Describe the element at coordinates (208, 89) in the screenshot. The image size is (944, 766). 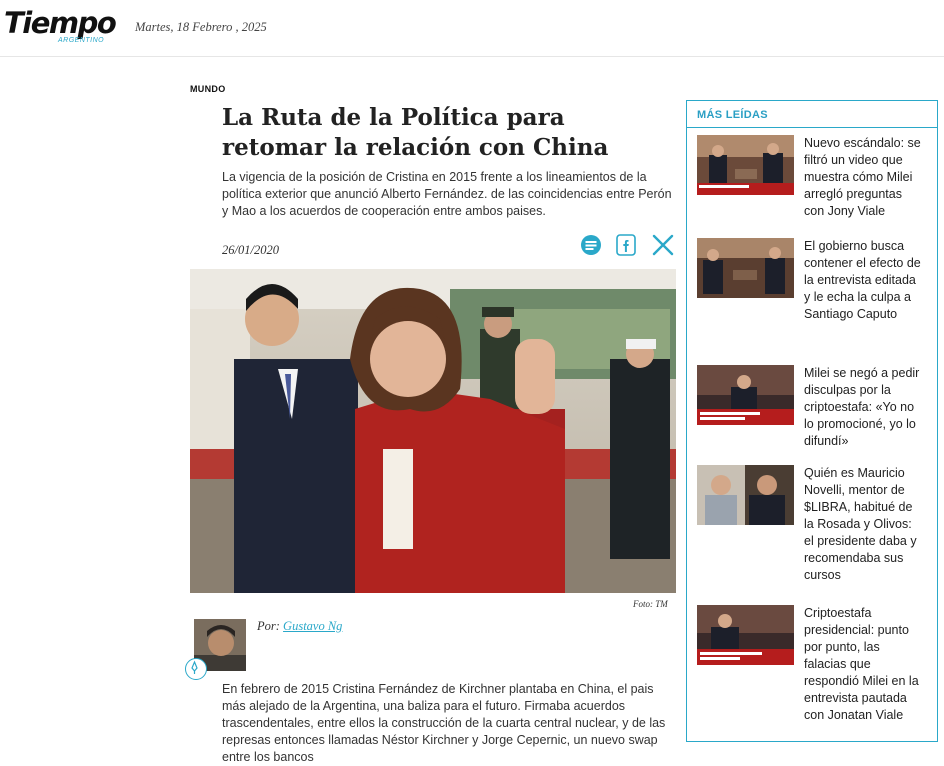
I see `section-label: MUNDO` at that location.